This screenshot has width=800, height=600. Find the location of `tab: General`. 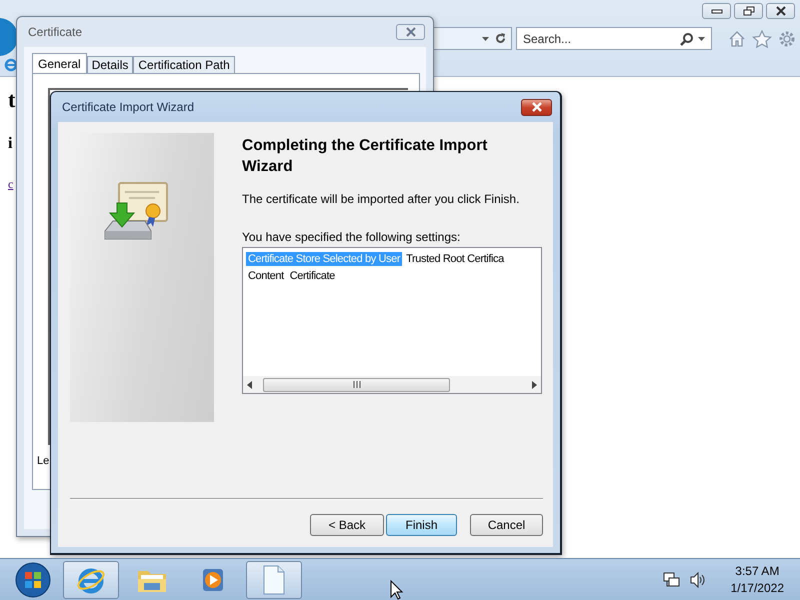

tab: General is located at coordinates (59, 63).